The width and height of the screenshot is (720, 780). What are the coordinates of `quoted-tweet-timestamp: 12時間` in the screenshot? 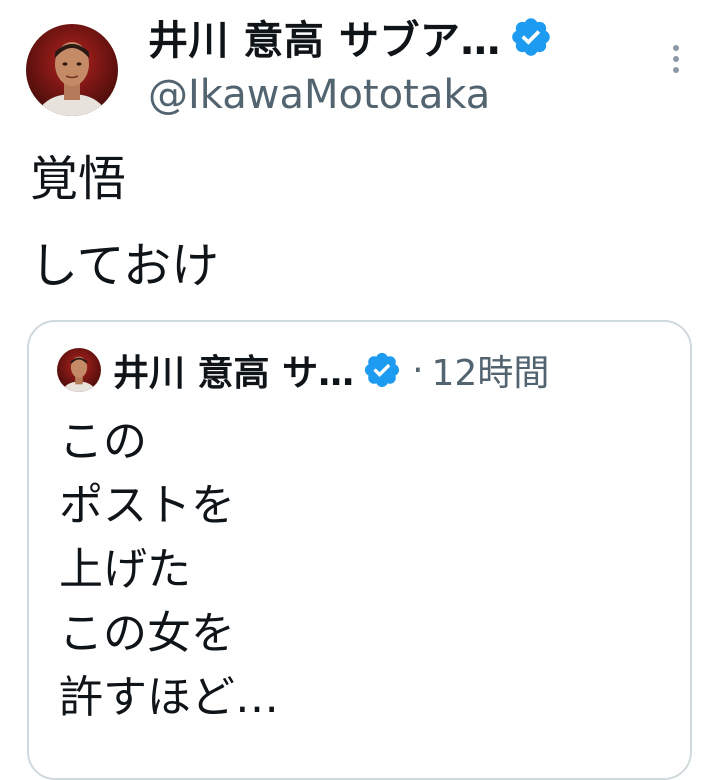 It's located at (491, 370).